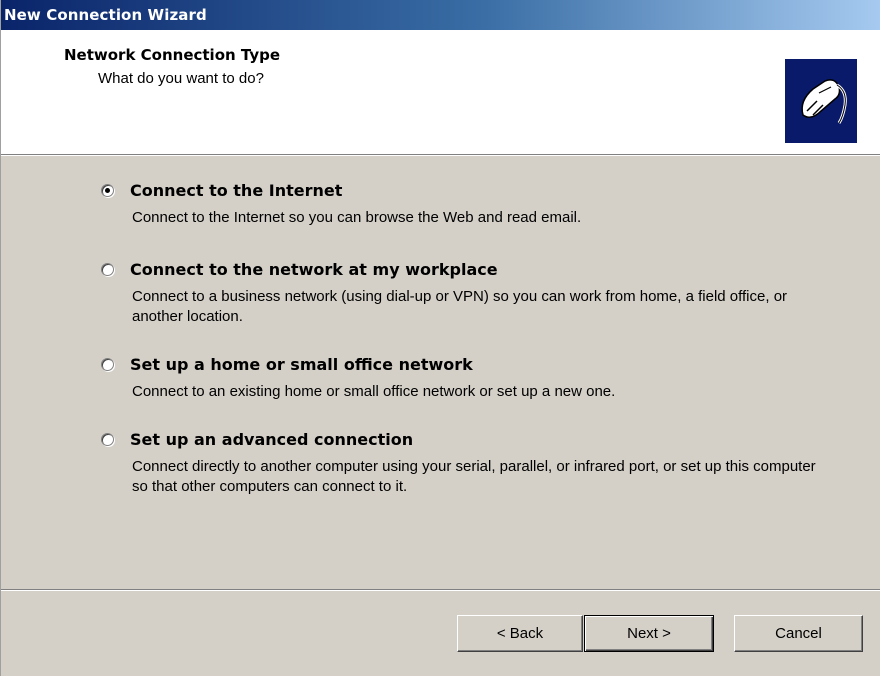 Image resolution: width=880 pixels, height=676 pixels. What do you see at coordinates (301, 364) in the screenshot?
I see `option-label: Set up a home or small office network` at bounding box center [301, 364].